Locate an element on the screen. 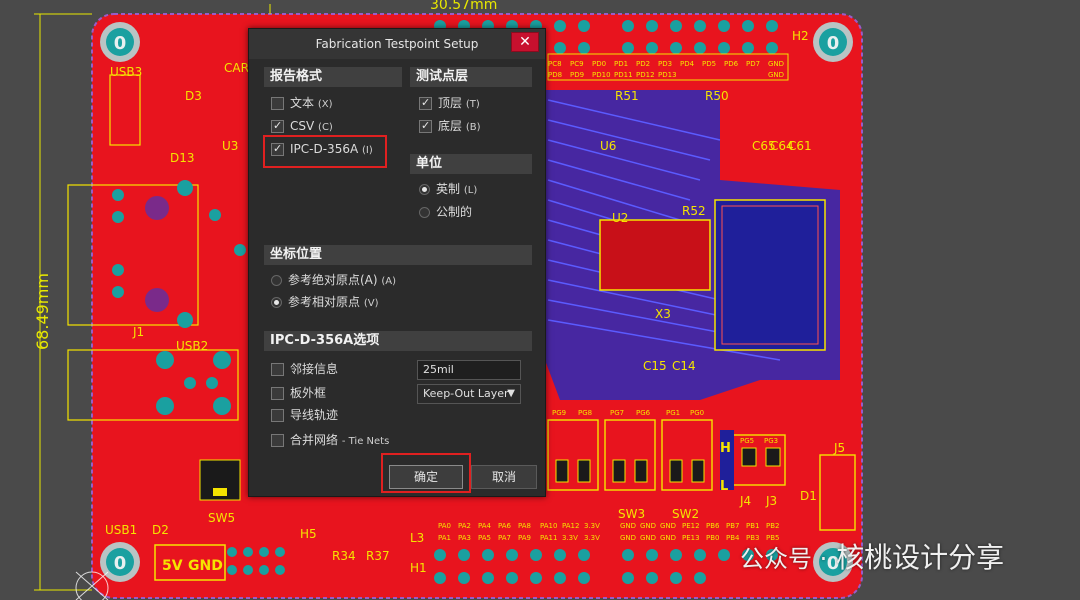 This screenshot has height=600, width=1080. silk-usb2: USB2 is located at coordinates (192, 346).